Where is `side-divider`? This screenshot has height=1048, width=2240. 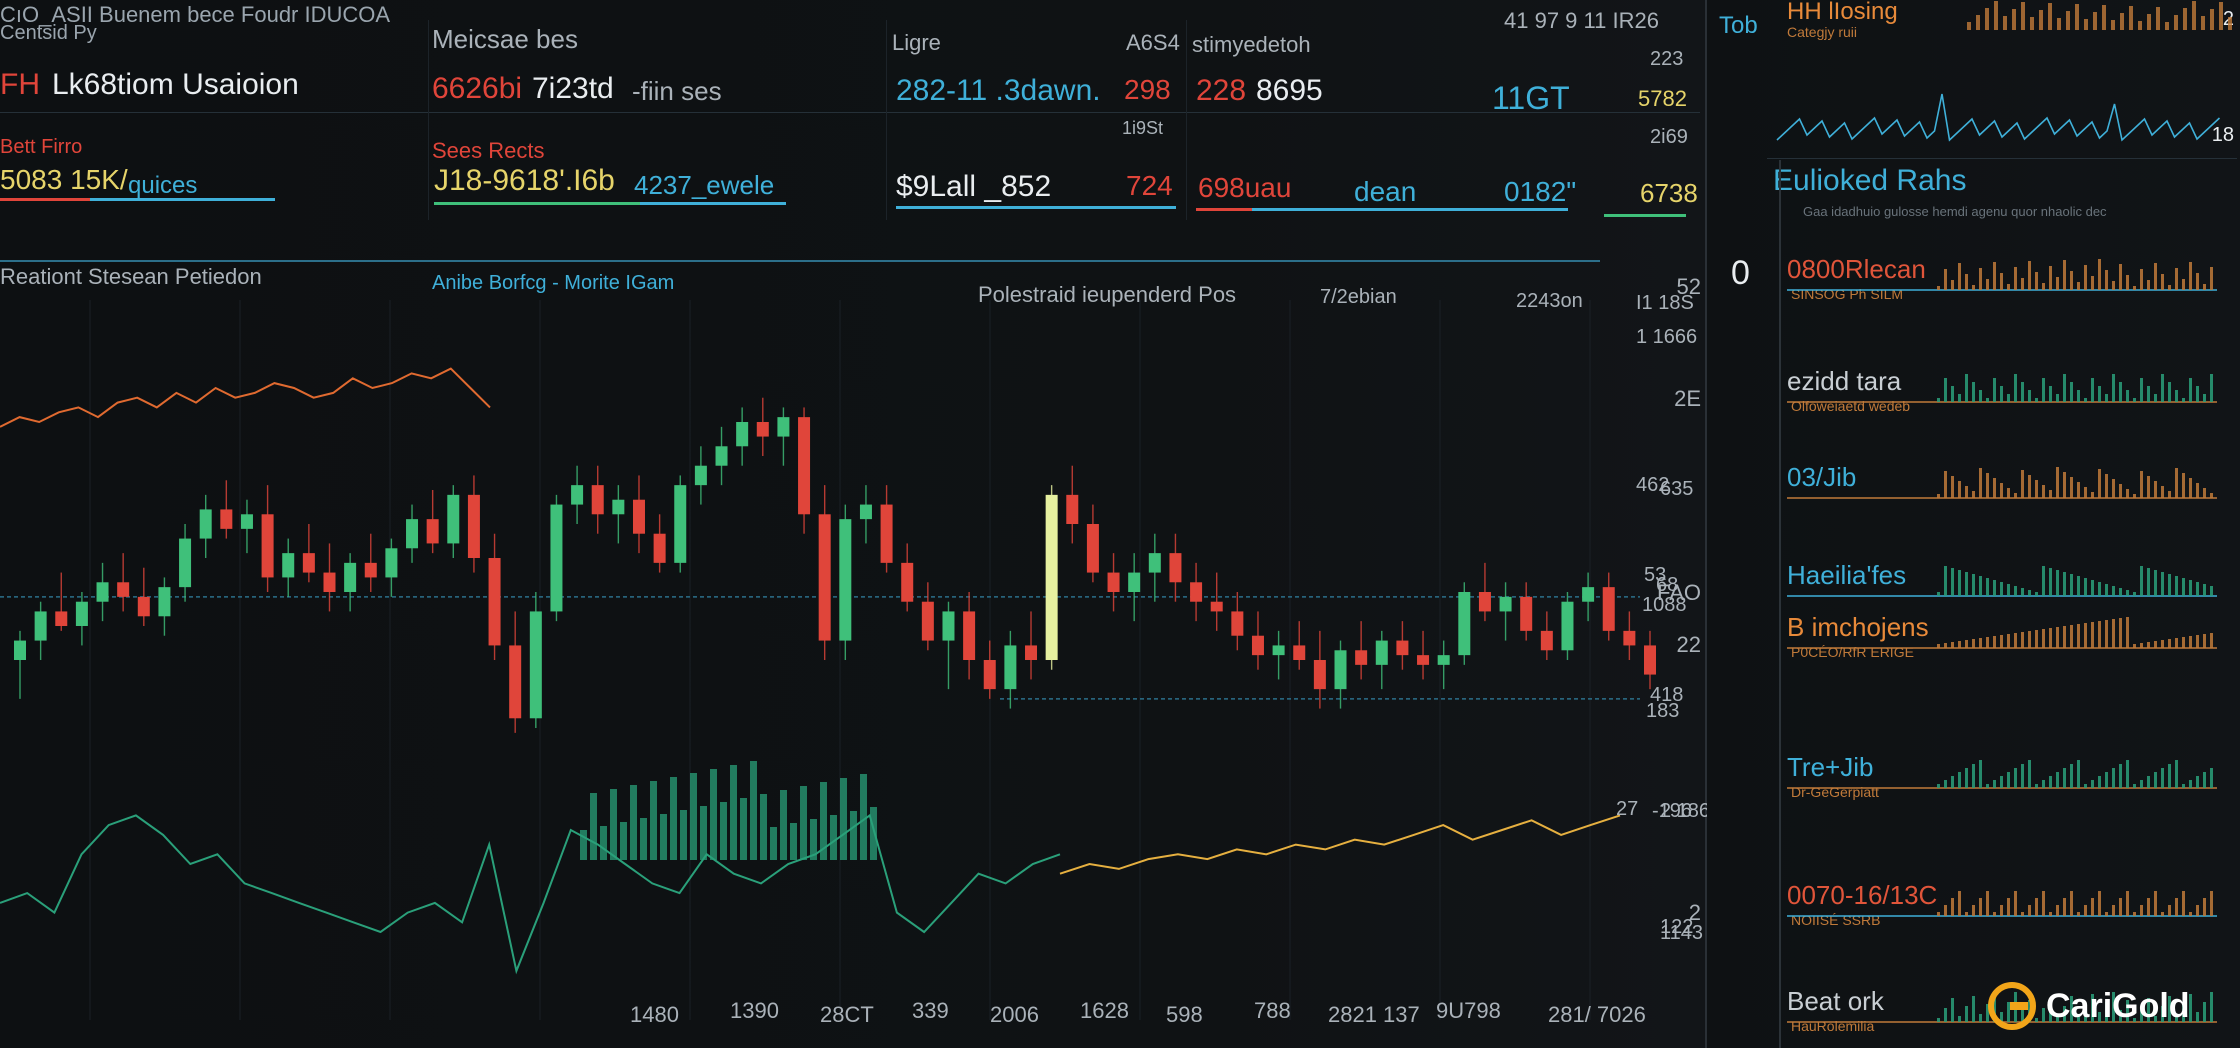
side-divider is located at coordinates (2002, 158).